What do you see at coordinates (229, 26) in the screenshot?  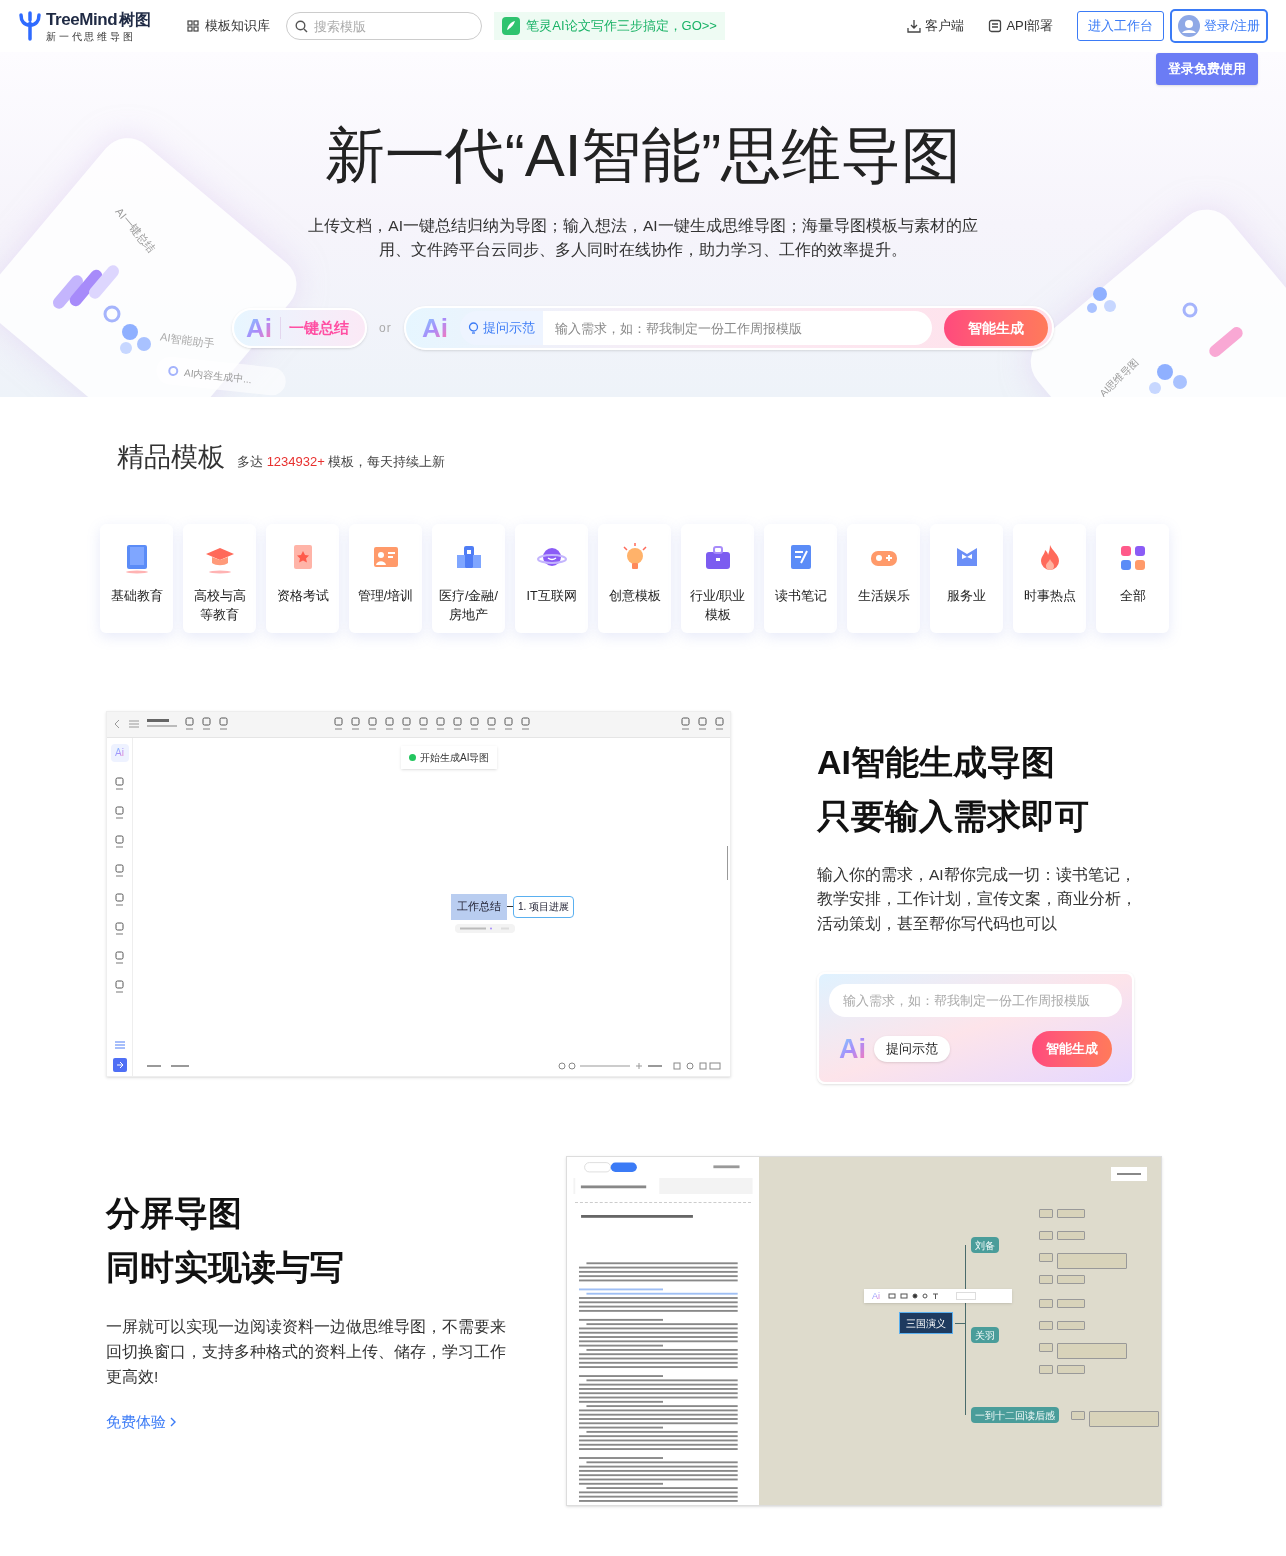 I see `templates-link: 模板知识库` at bounding box center [229, 26].